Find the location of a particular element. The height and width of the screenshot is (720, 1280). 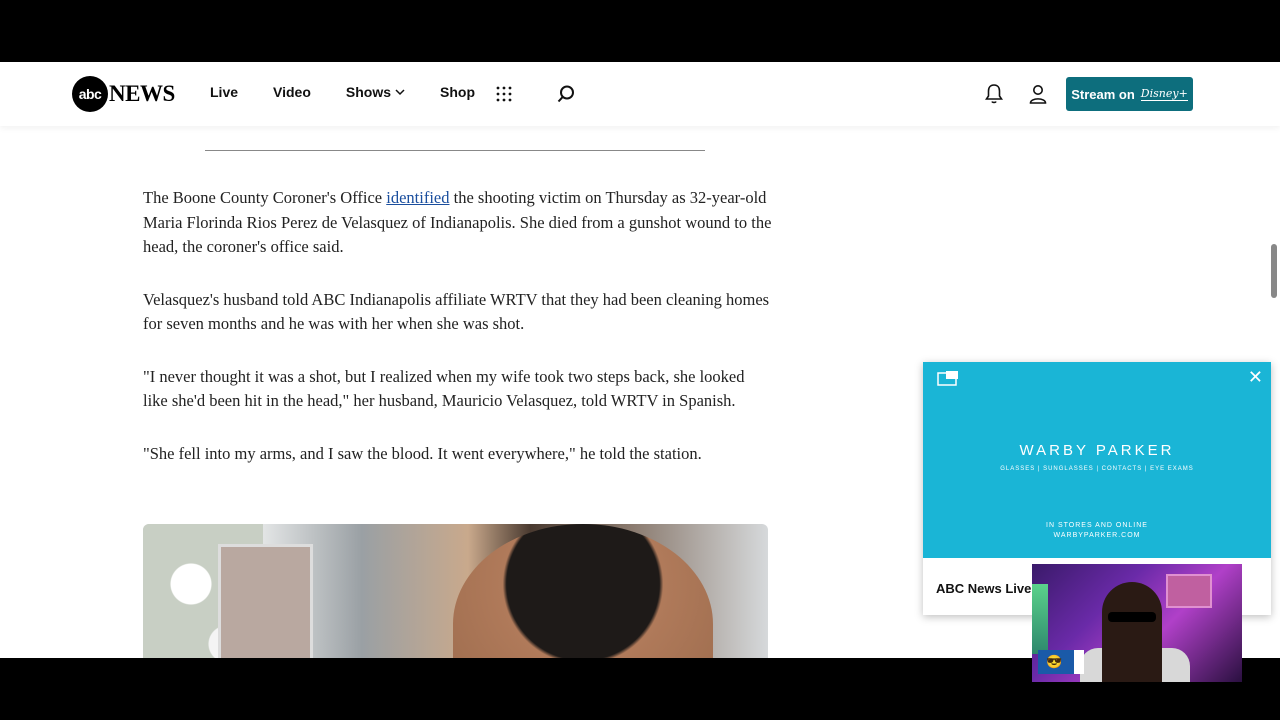

photo-portrait-frame is located at coordinates (265, 601).